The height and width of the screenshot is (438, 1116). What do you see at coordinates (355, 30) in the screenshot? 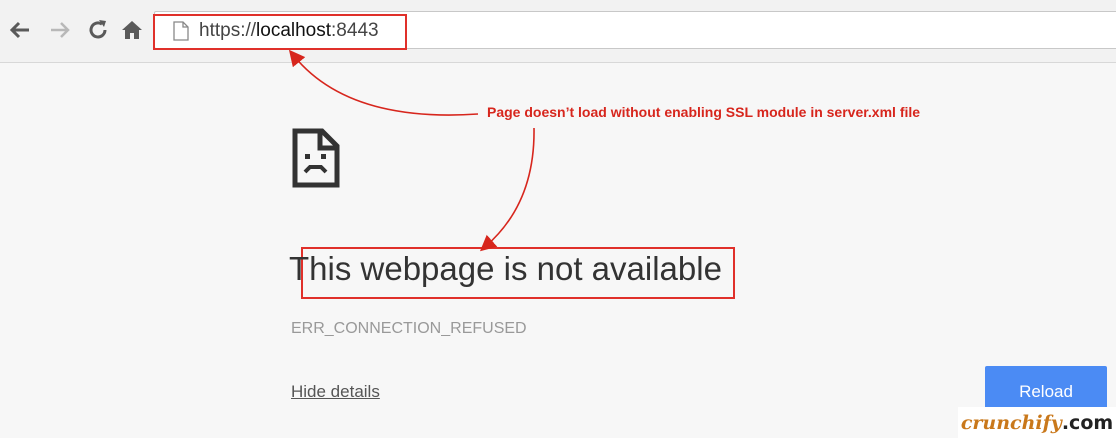
I see `url-port: :8443` at bounding box center [355, 30].